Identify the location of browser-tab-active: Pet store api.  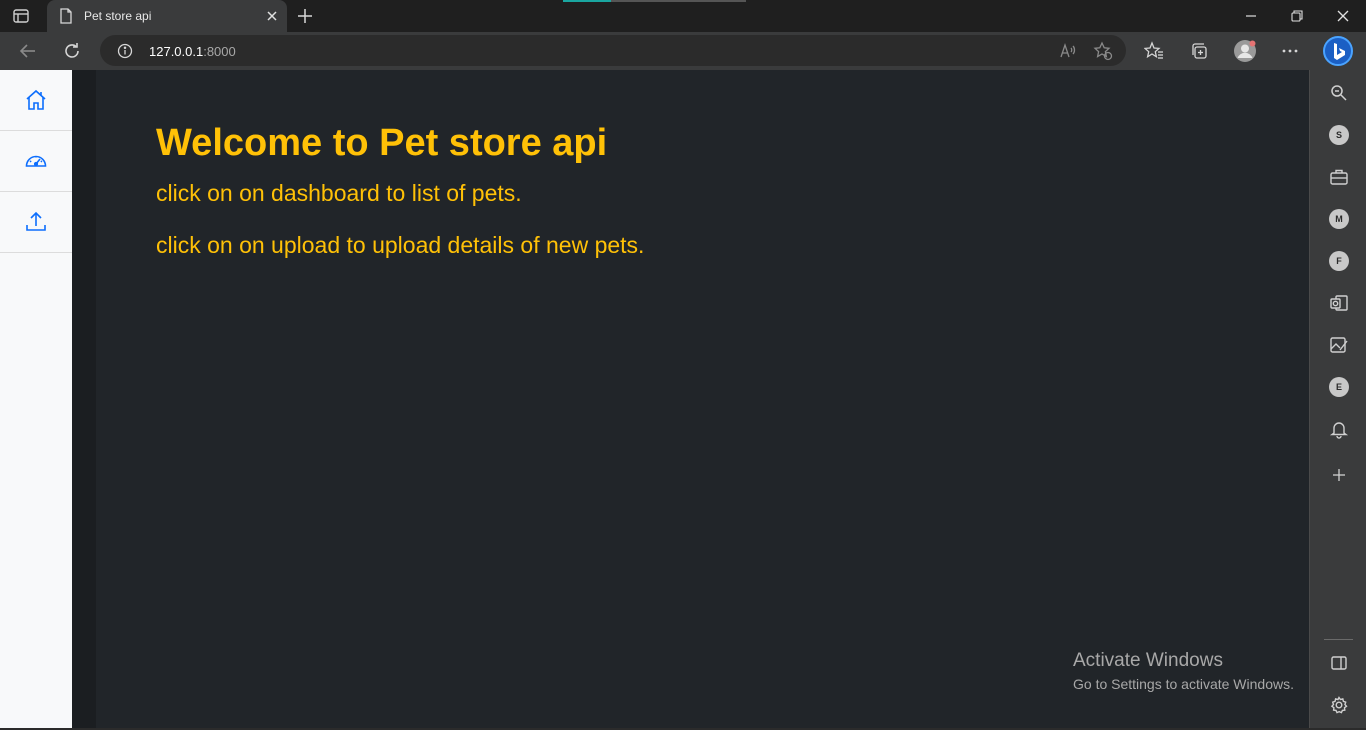
(167, 16).